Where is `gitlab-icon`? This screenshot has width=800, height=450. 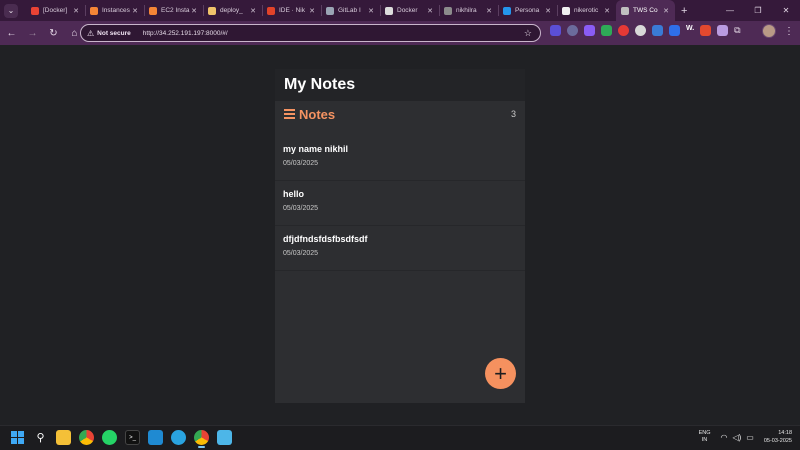 gitlab-icon is located at coordinates (271, 10).